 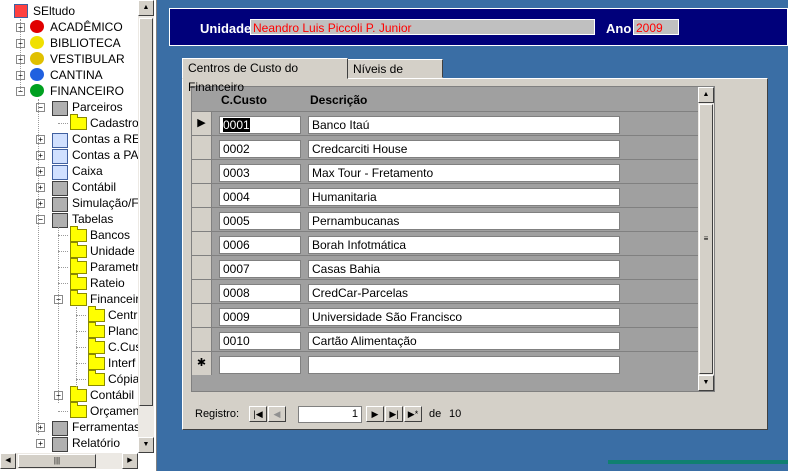 I want to click on new-record-icon: ▶*, so click(x=413, y=414).